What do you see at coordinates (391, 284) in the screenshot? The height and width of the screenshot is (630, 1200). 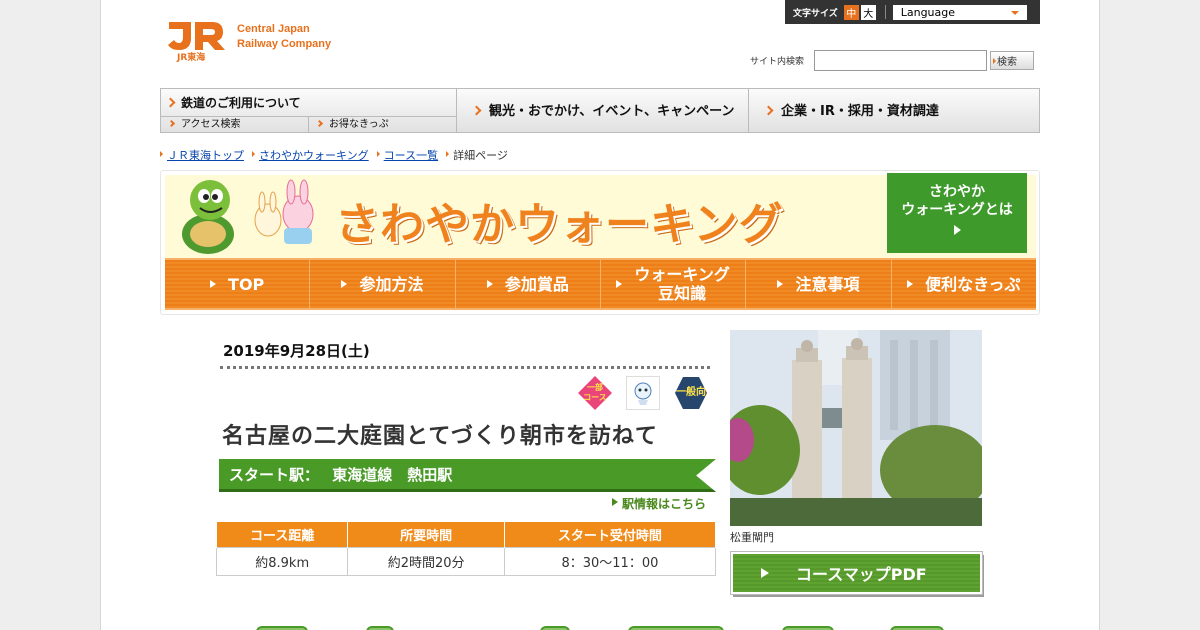 I see `walking-nav-label: 参加方法` at bounding box center [391, 284].